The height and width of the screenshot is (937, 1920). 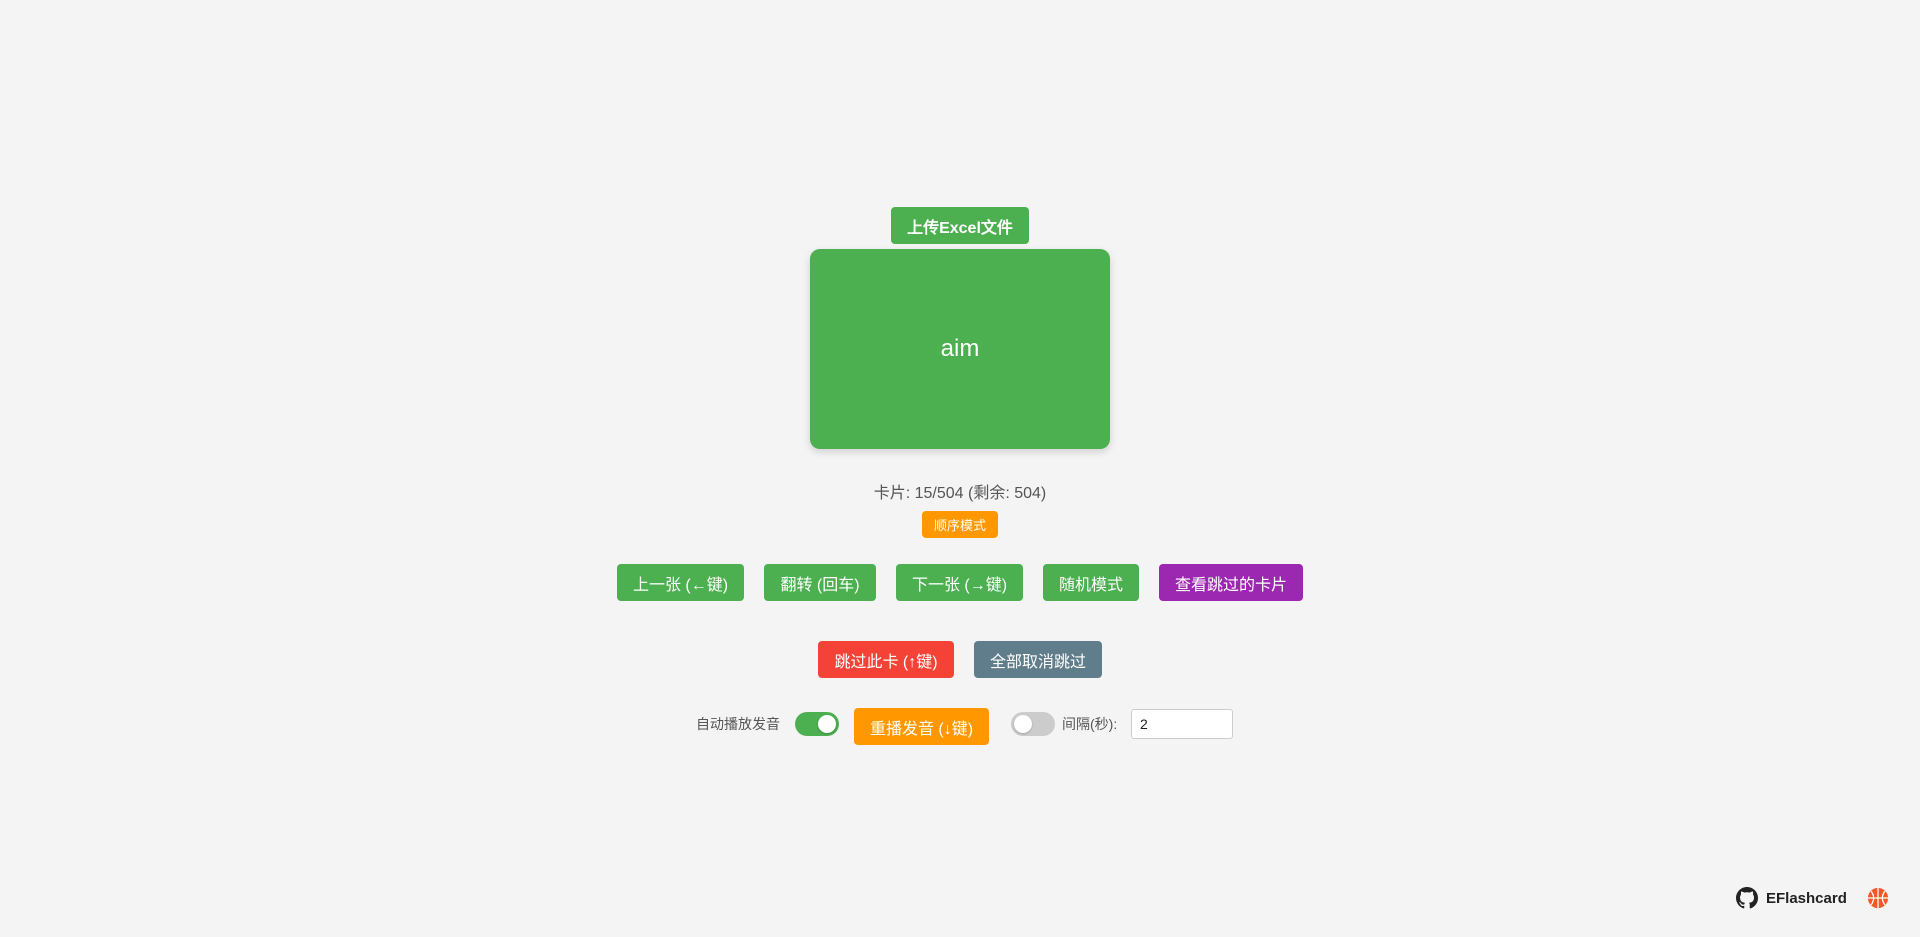 What do you see at coordinates (960, 524) in the screenshot?
I see `mode-badge: 顺序模式` at bounding box center [960, 524].